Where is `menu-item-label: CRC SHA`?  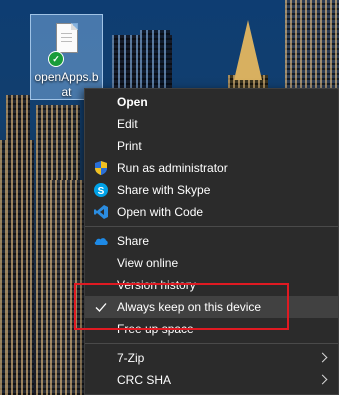
menu-item-label: CRC SHA is located at coordinates (144, 380).